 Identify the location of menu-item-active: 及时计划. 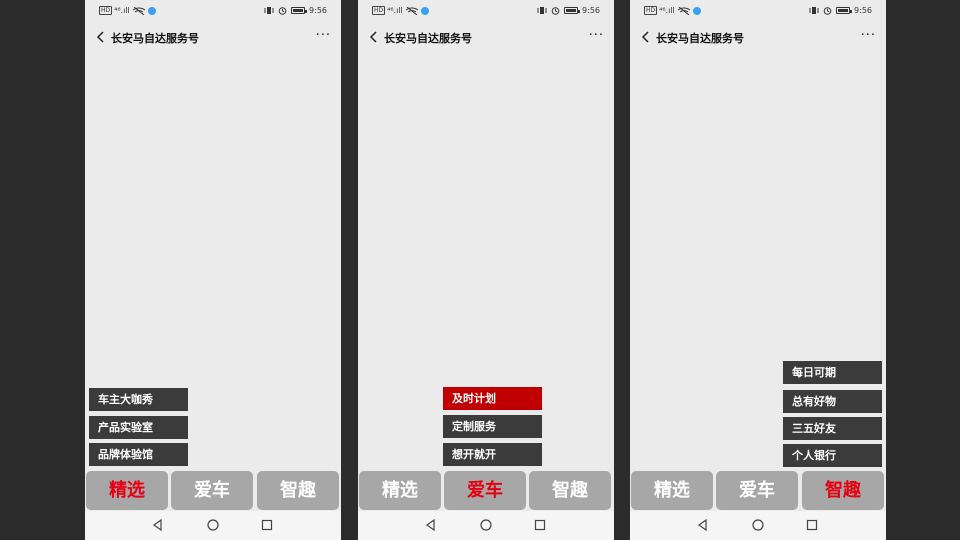
(492, 398).